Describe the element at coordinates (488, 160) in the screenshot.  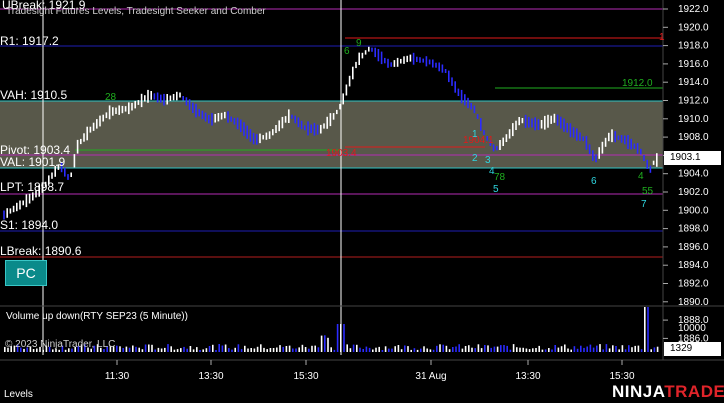
I see `cyan-annotation: 3` at that location.